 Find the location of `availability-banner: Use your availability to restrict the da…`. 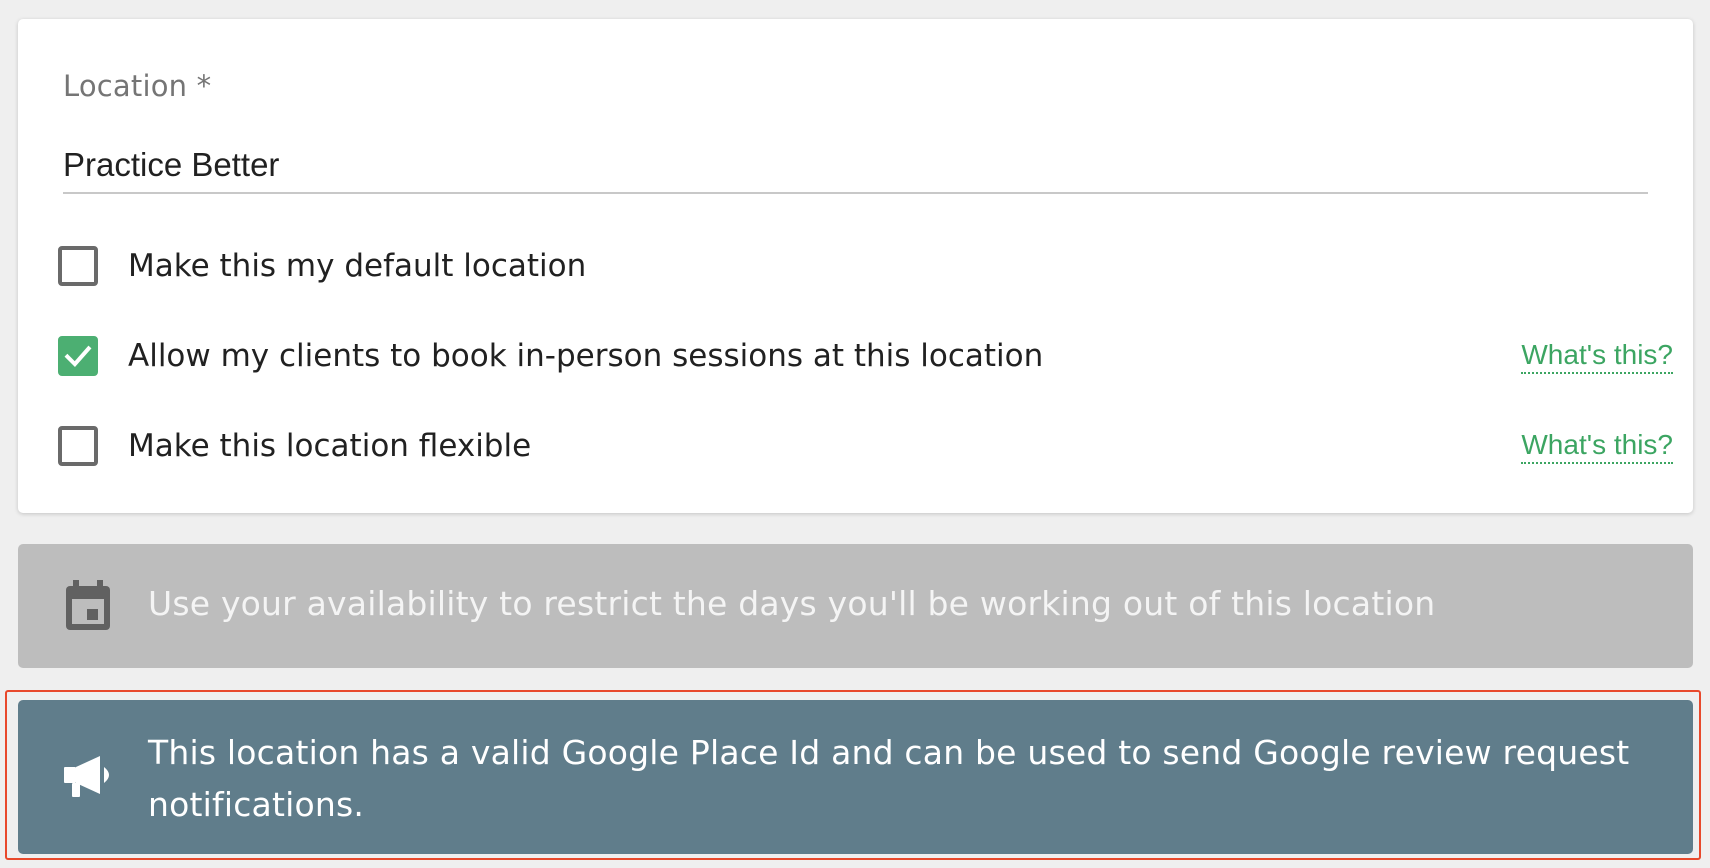

availability-banner: Use your availability to restrict the da… is located at coordinates (855, 606).